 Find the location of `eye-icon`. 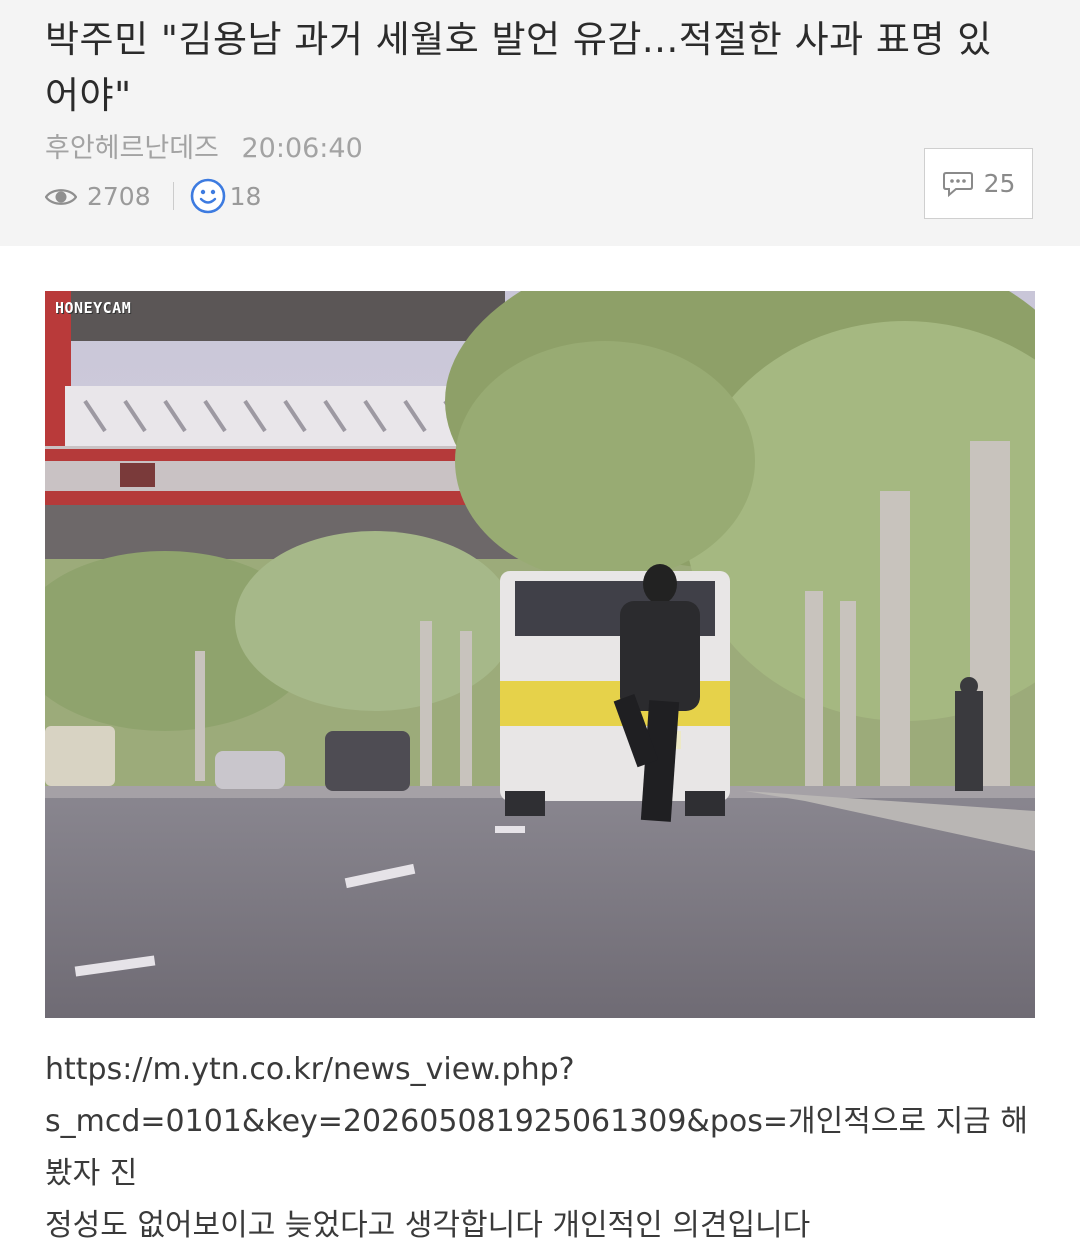

eye-icon is located at coordinates (61, 196).